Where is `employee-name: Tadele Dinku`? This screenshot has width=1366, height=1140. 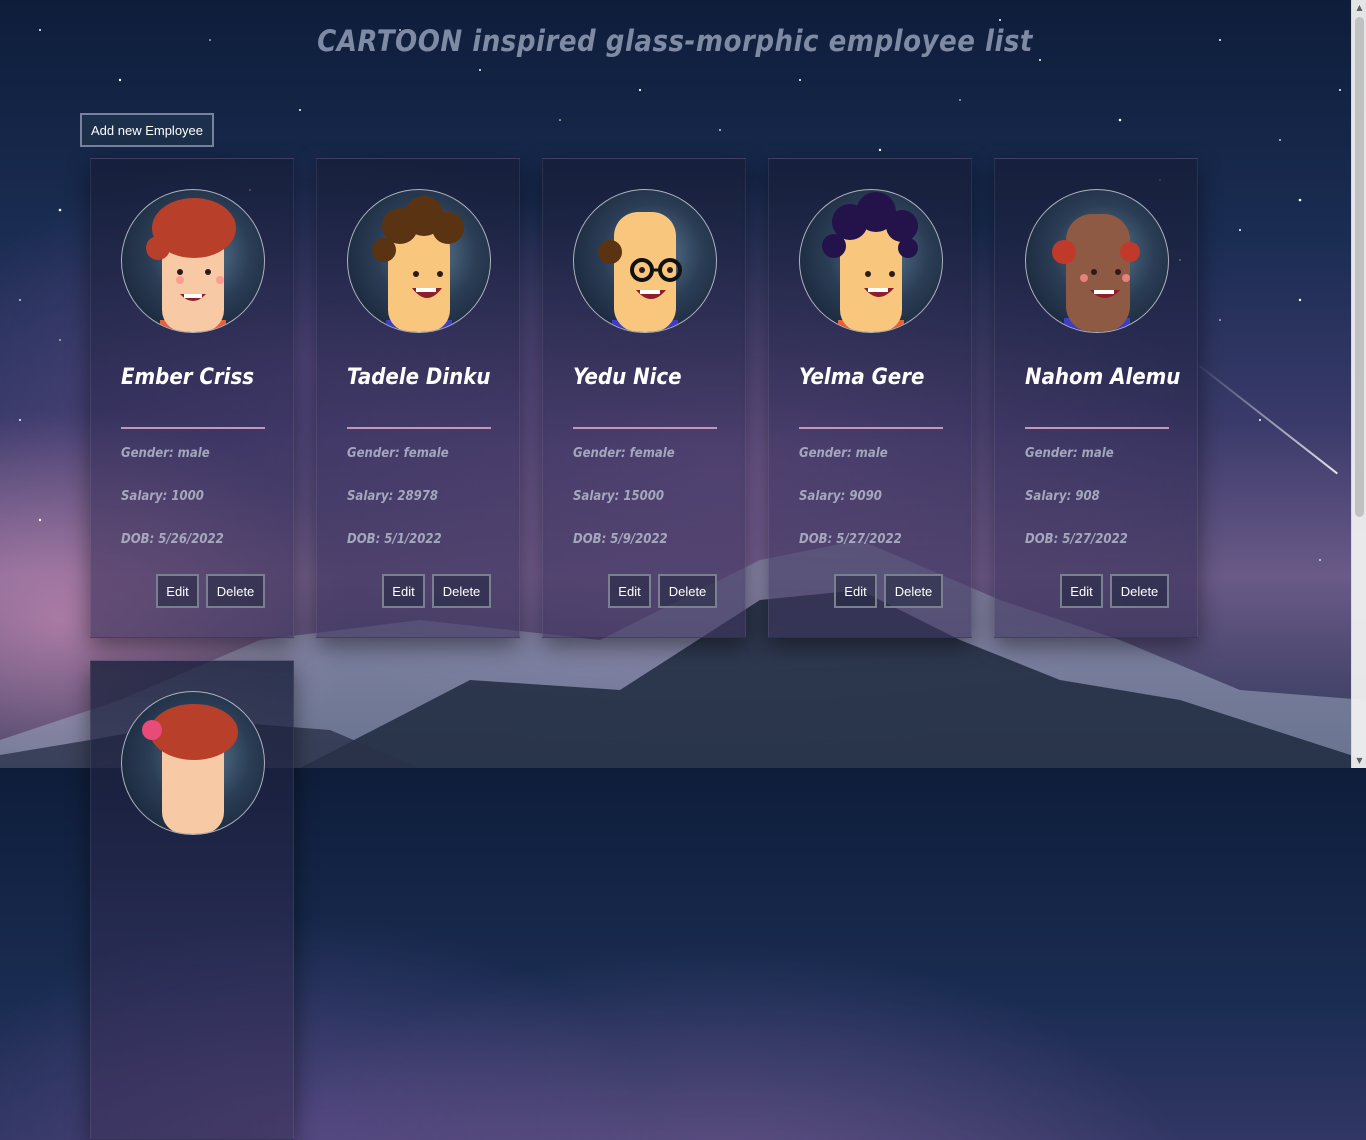
employee-name: Tadele Dinku is located at coordinates (419, 377).